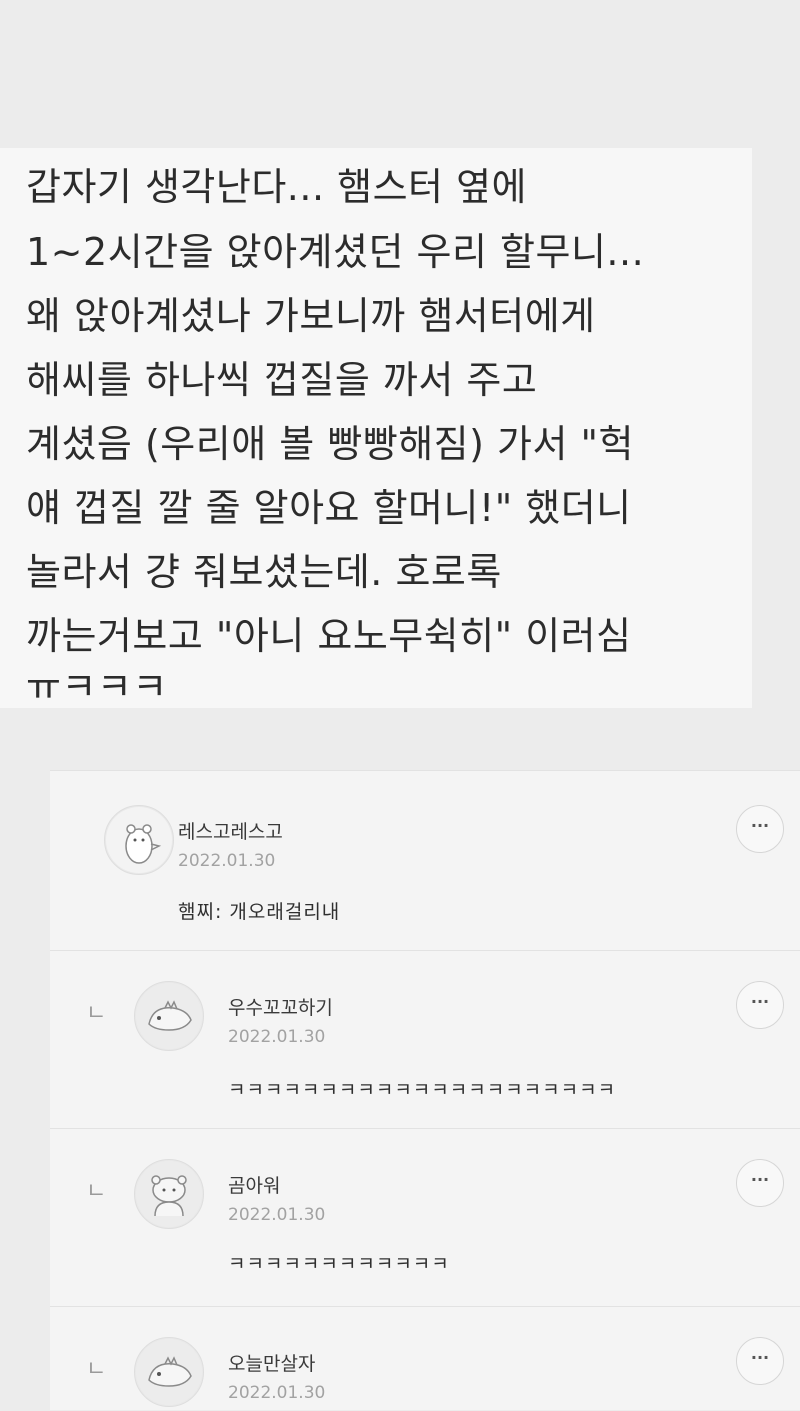 The height and width of the screenshot is (1411, 800). Describe the element at coordinates (139, 840) in the screenshot. I see `bear-avatar-icon` at that location.